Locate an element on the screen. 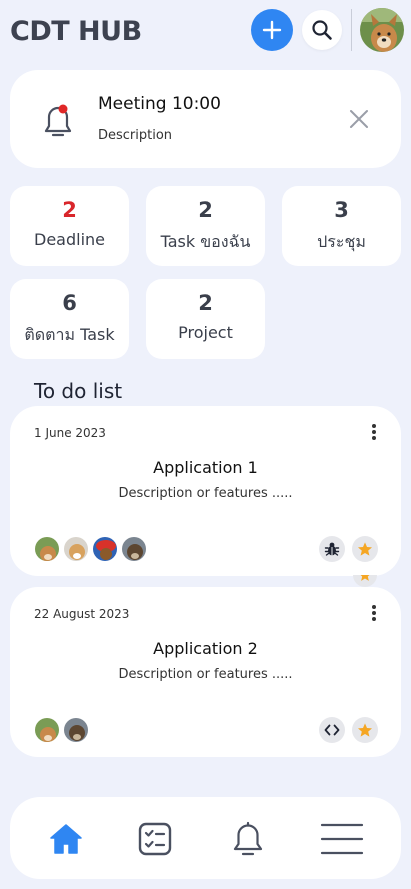  stat-meeting: 3 ประชุม is located at coordinates (341, 226).